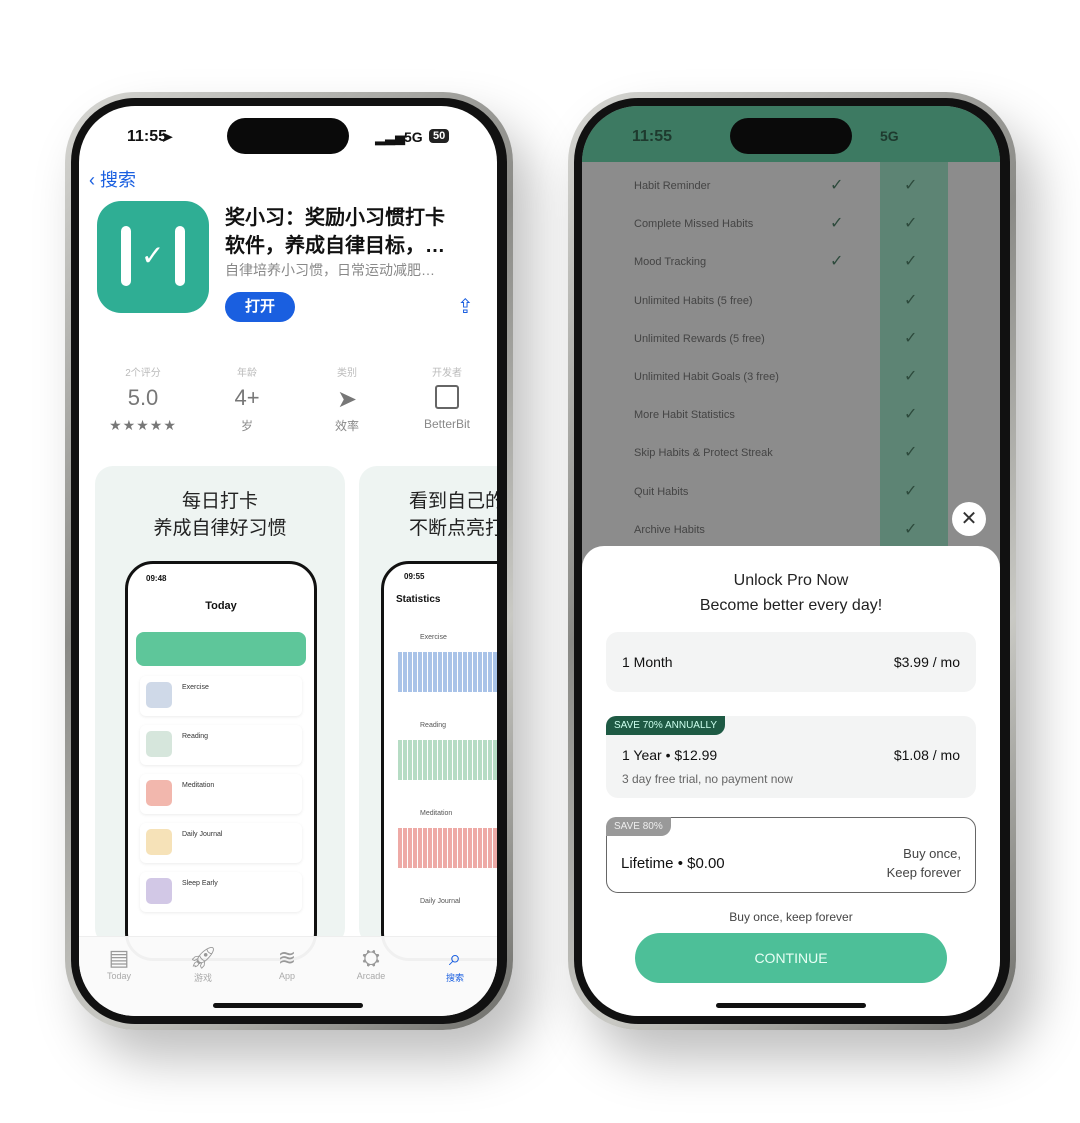  Describe the element at coordinates (221, 745) in the screenshot. I see `habit-row: Reading` at that location.